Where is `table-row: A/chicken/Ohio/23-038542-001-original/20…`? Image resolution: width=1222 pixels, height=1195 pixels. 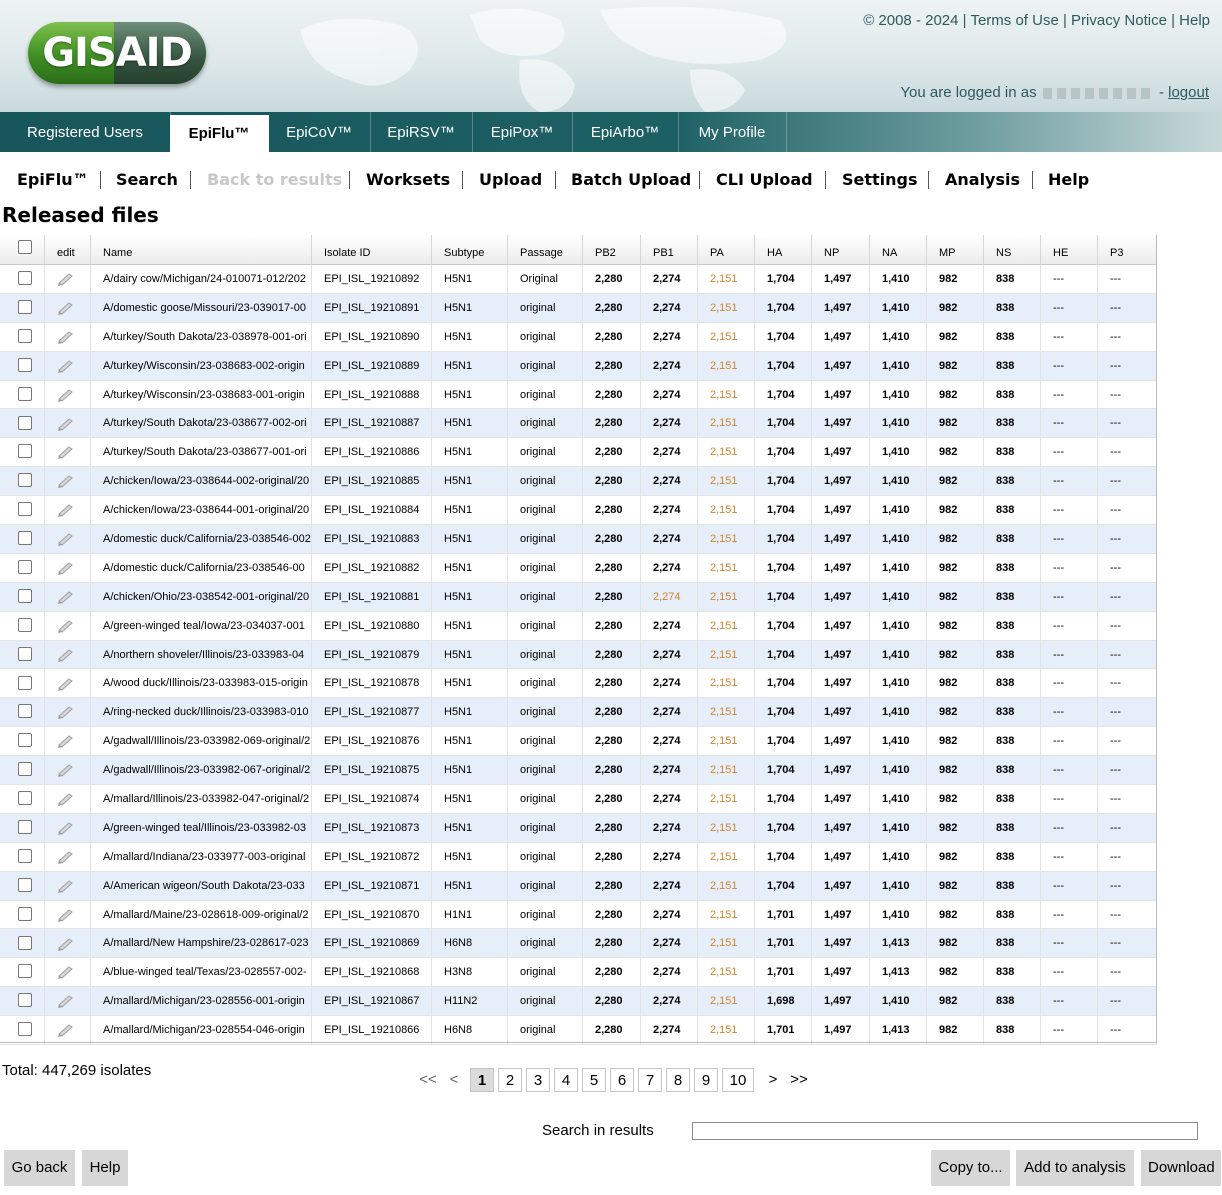 table-row: A/chicken/Ohio/23-038542-001-original/20… is located at coordinates (578, 597).